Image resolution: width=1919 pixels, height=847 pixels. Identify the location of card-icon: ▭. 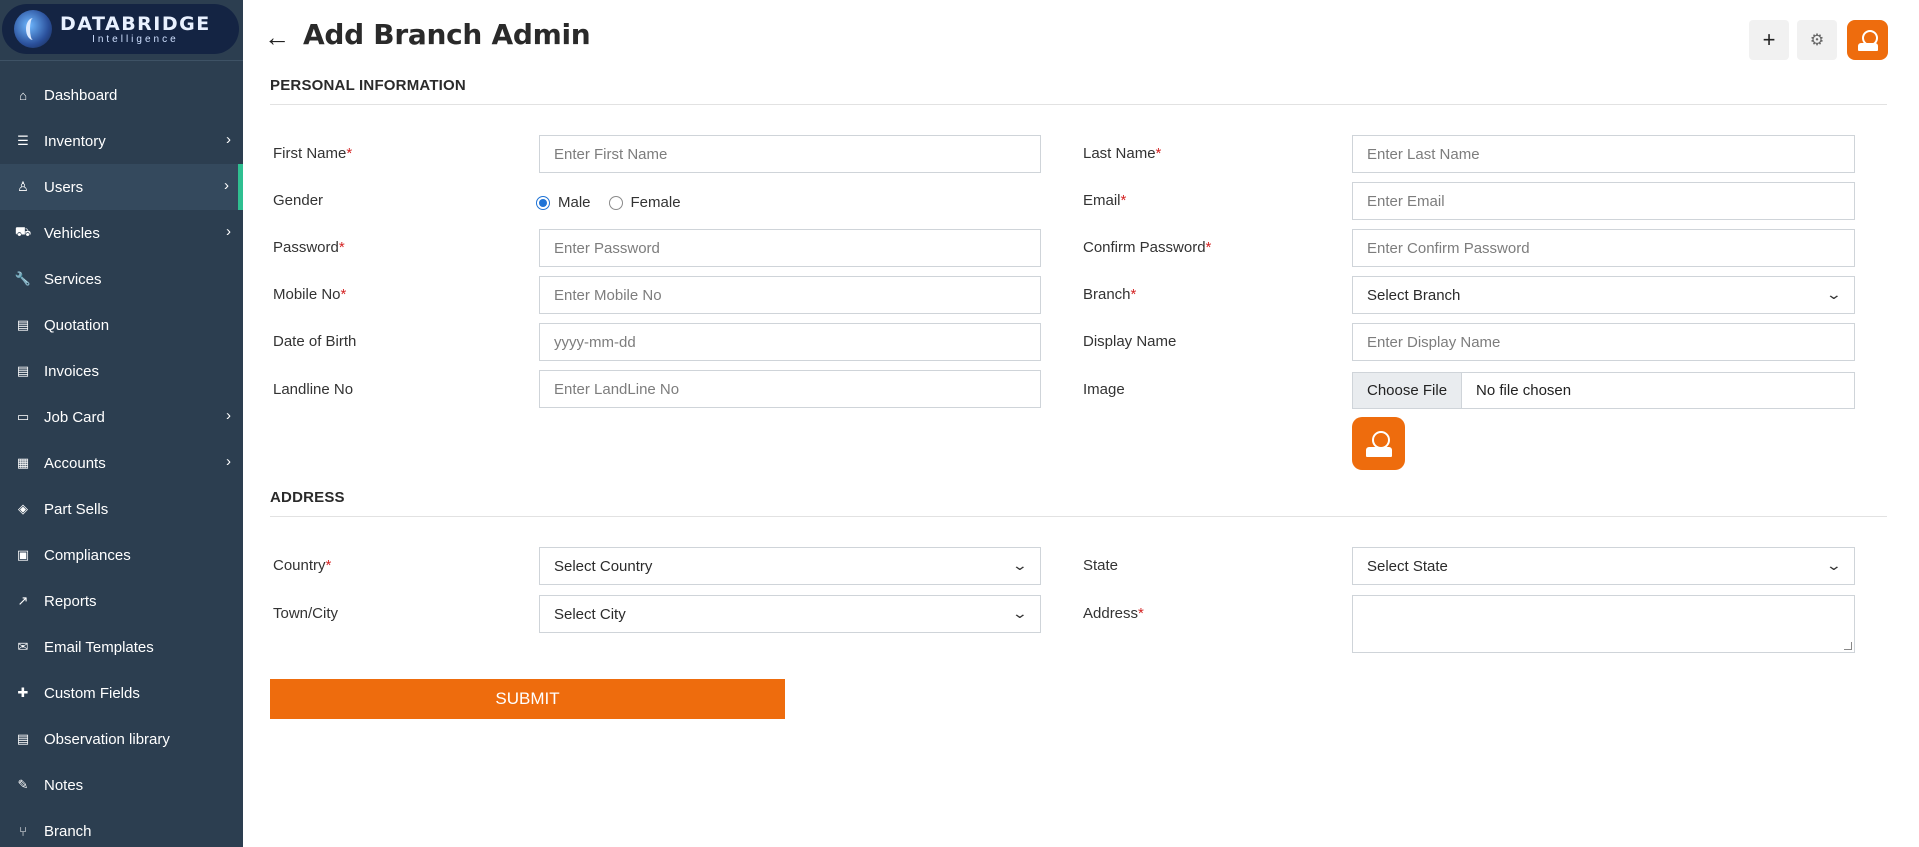
(23, 416).